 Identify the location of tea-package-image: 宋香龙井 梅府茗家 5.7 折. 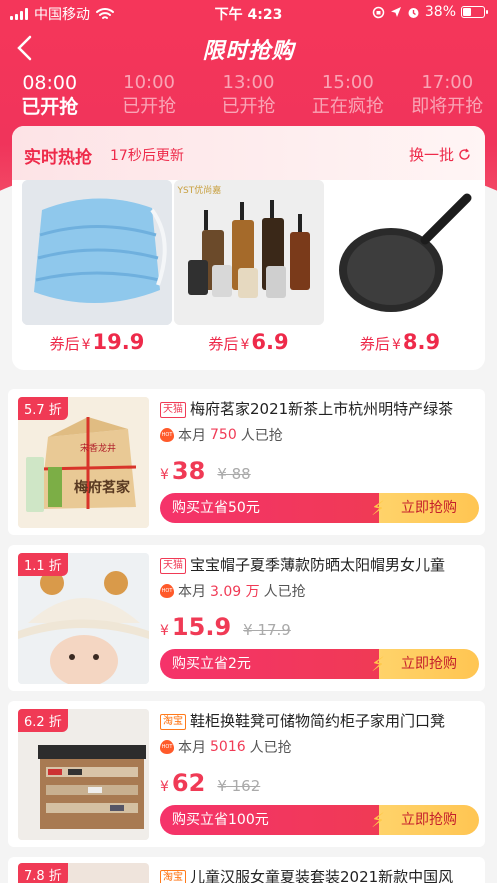
(83, 462).